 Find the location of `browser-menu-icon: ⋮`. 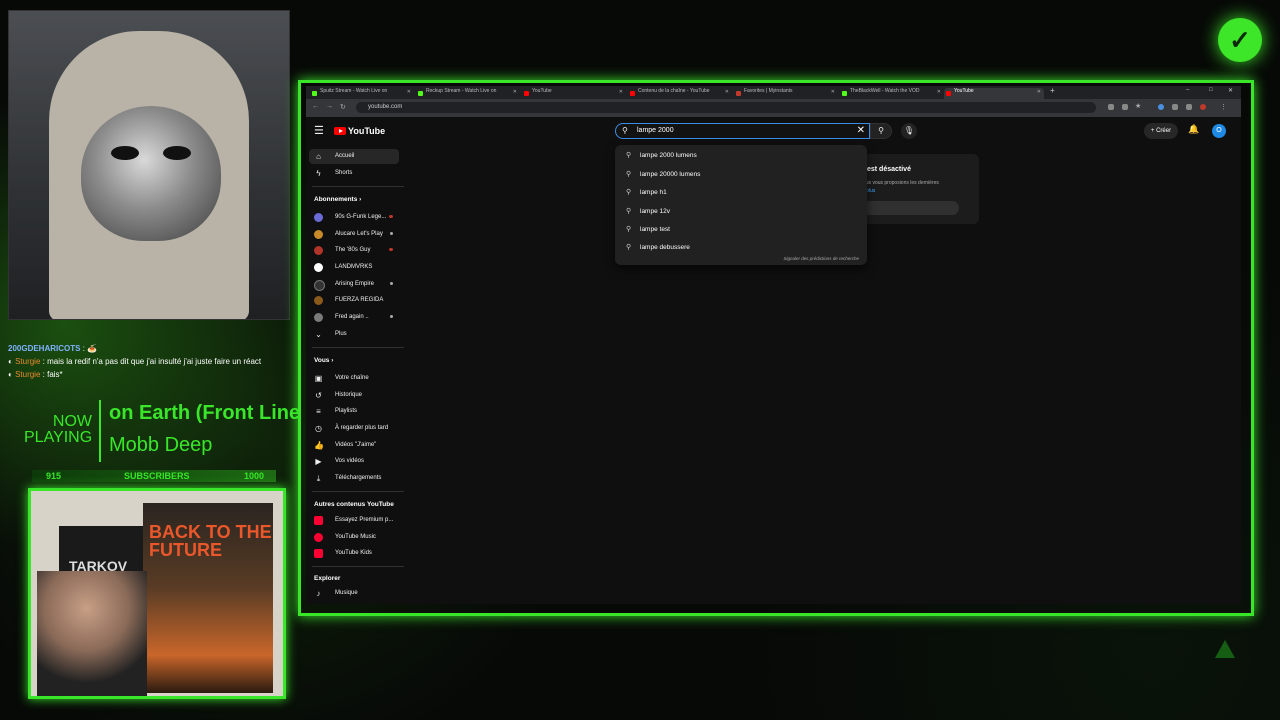

browser-menu-icon: ⋮ is located at coordinates (1223, 107).